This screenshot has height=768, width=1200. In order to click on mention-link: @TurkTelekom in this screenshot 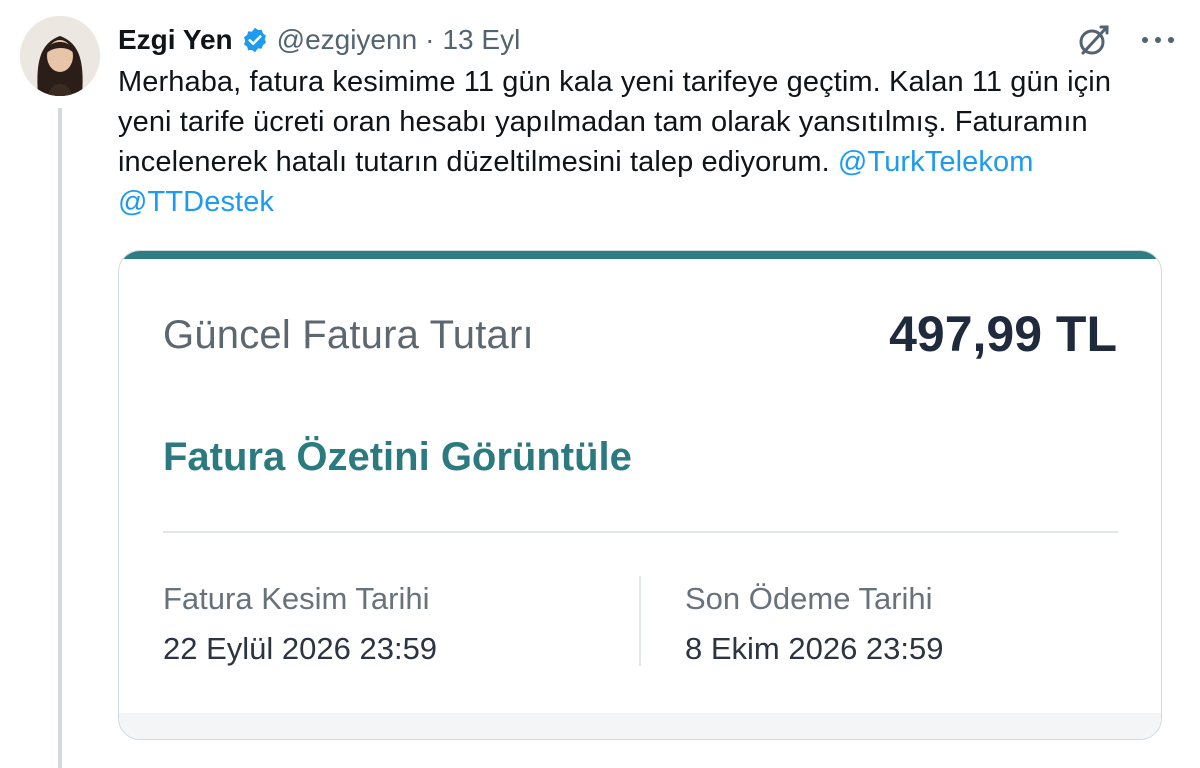, I will do `click(936, 162)`.